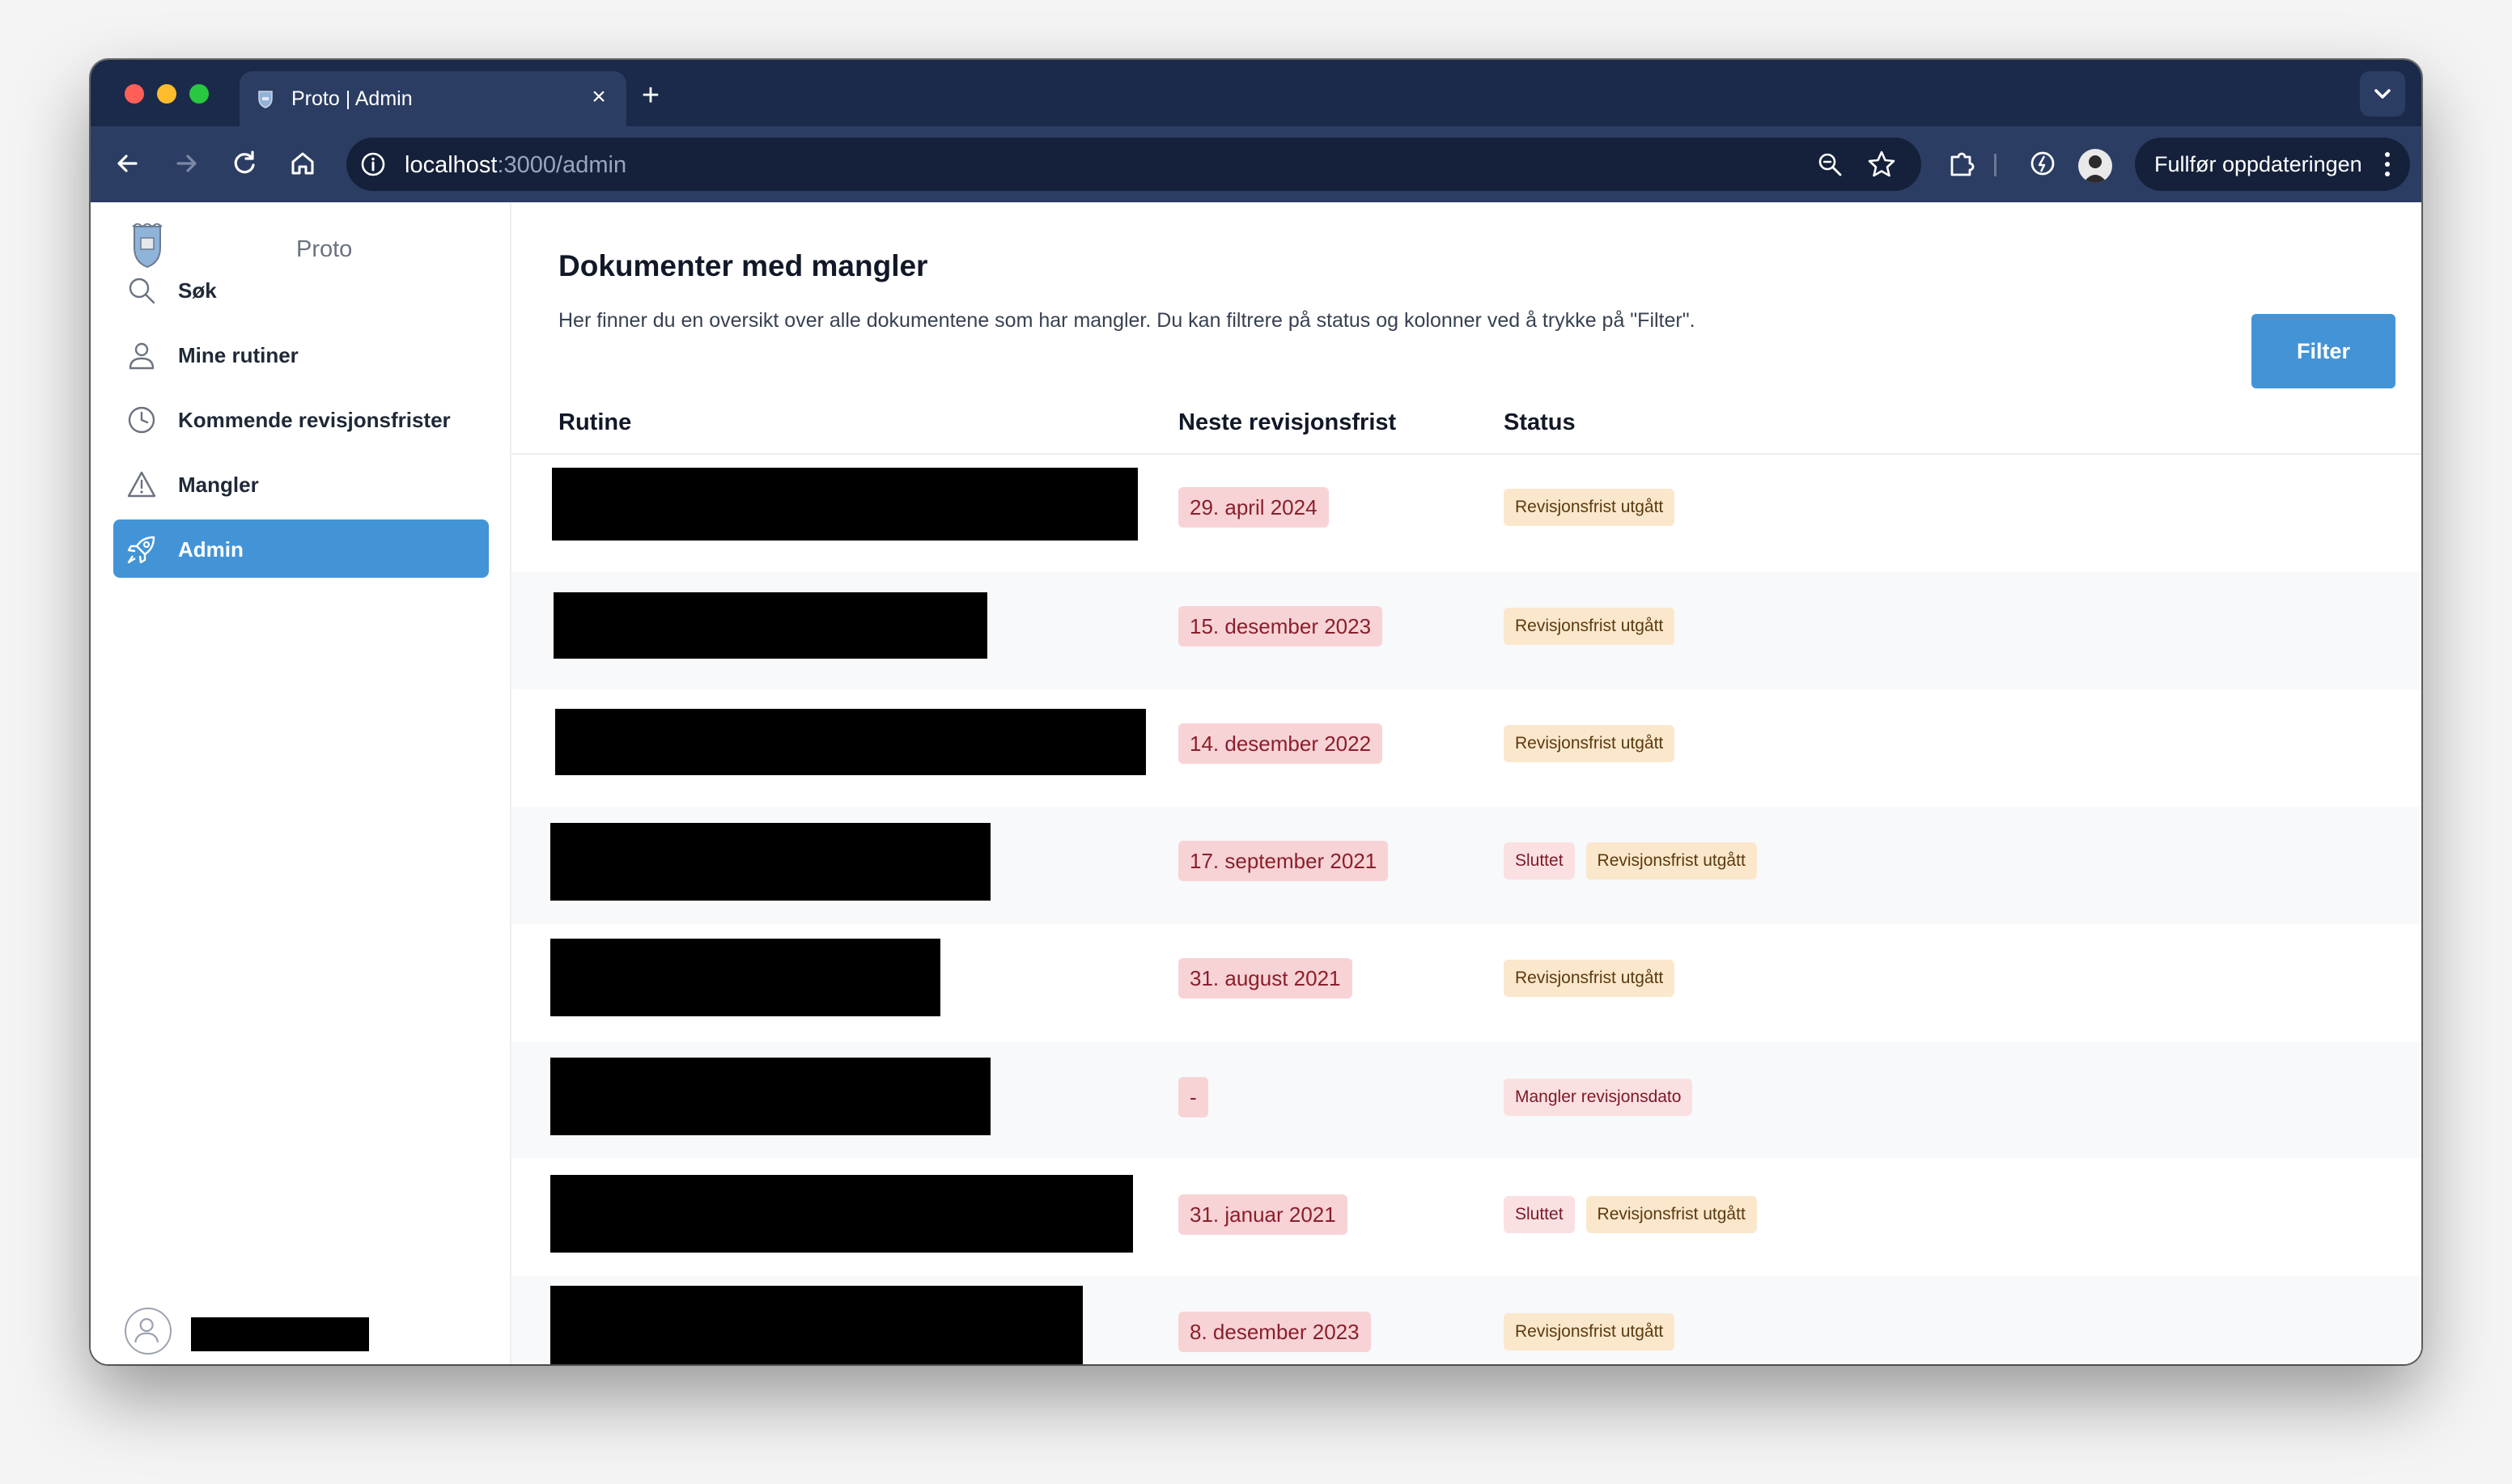  I want to click on rocket-icon, so click(141, 550).